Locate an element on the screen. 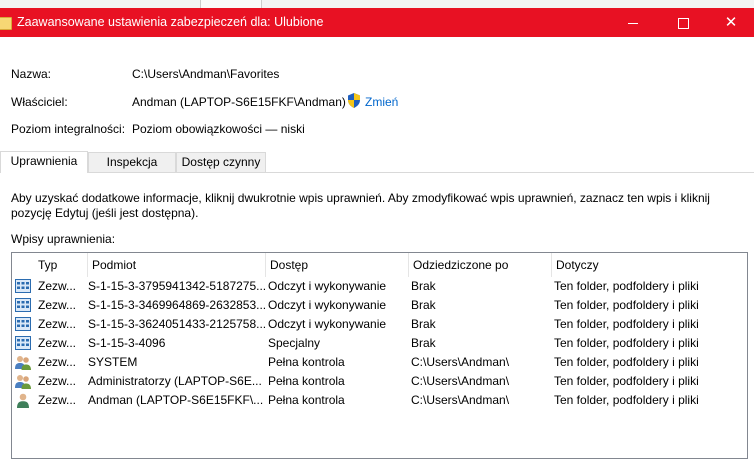 The width and height of the screenshot is (754, 459). close-button: ✕ is located at coordinates (731, 22).